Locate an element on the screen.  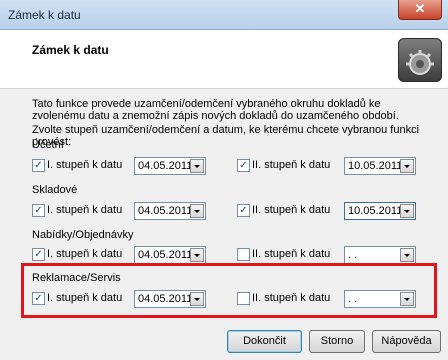
section-title-skladove: Skladové is located at coordinates (55, 190).